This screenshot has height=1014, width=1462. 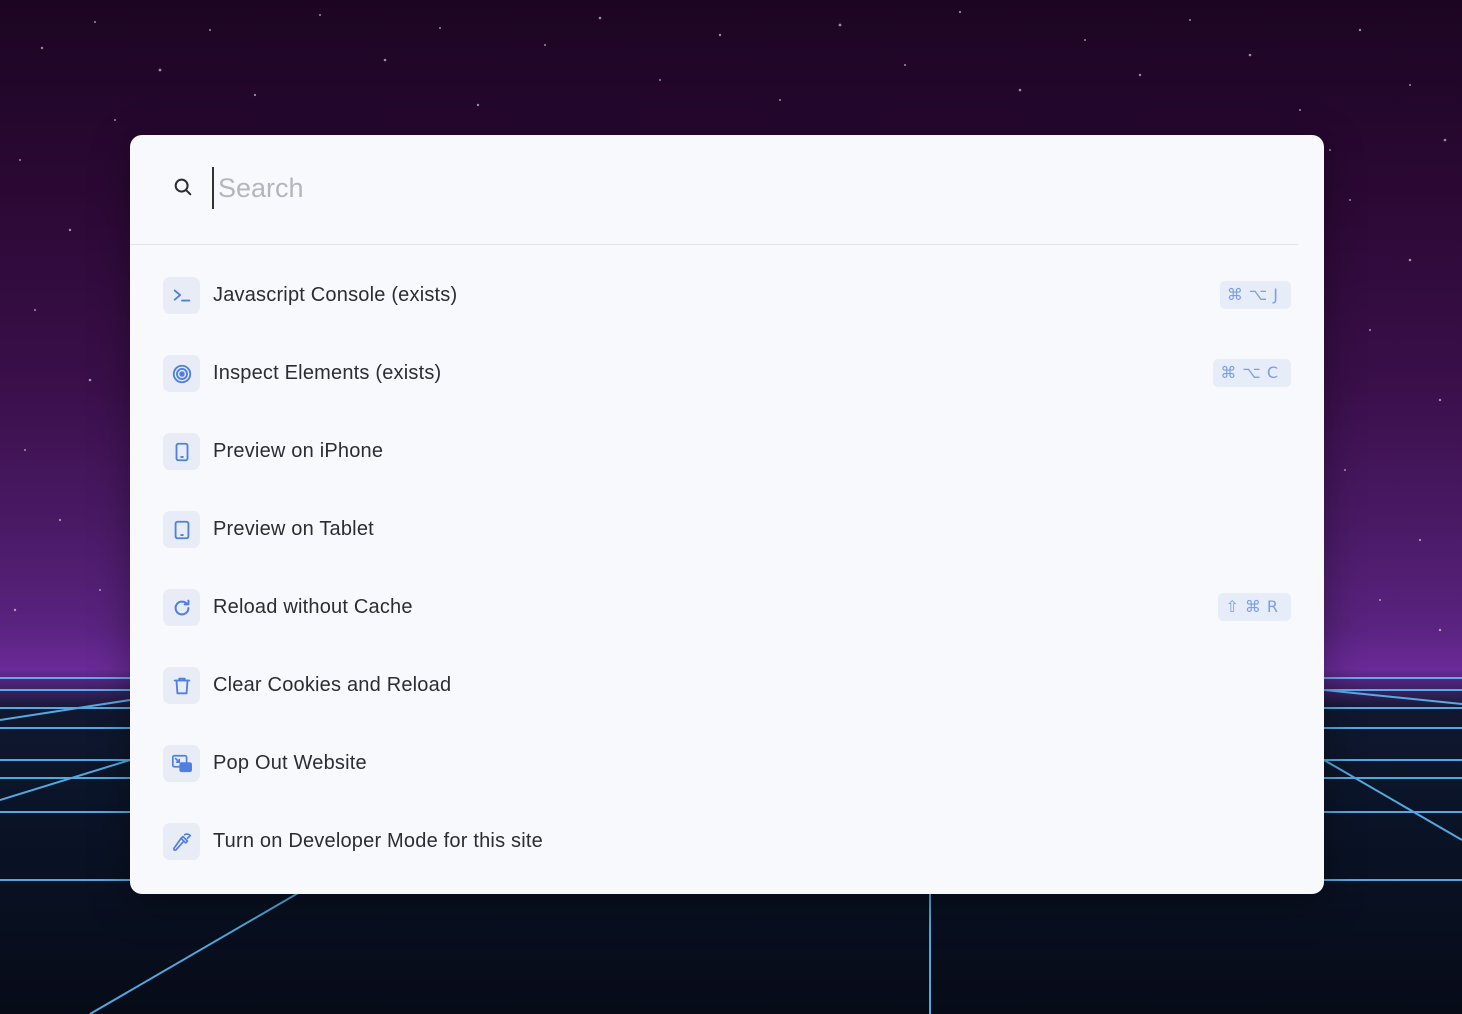 I want to click on command-label: Preview on Tablet, so click(x=293, y=529).